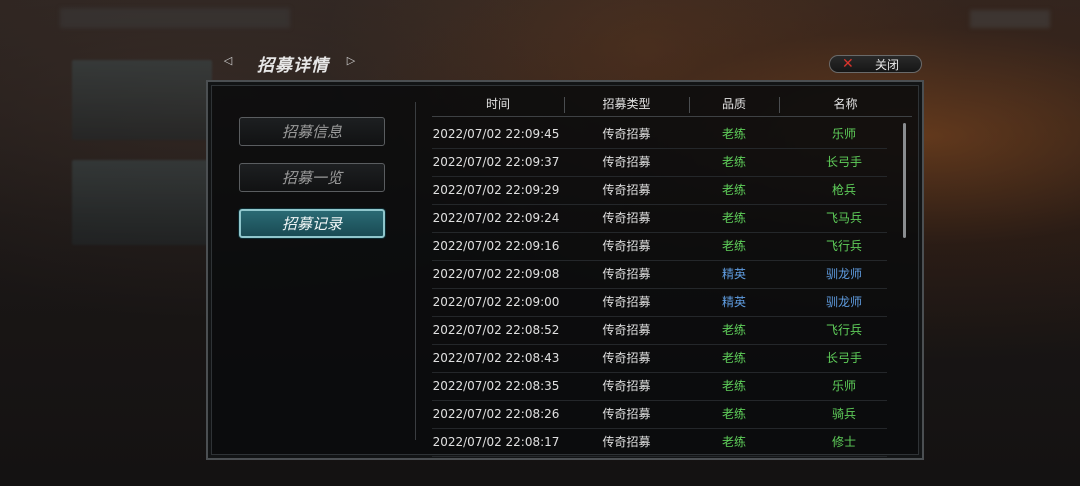 The width and height of the screenshot is (1080, 486). Describe the element at coordinates (312, 223) in the screenshot. I see `tab-recruit-records: 招募记录` at that location.